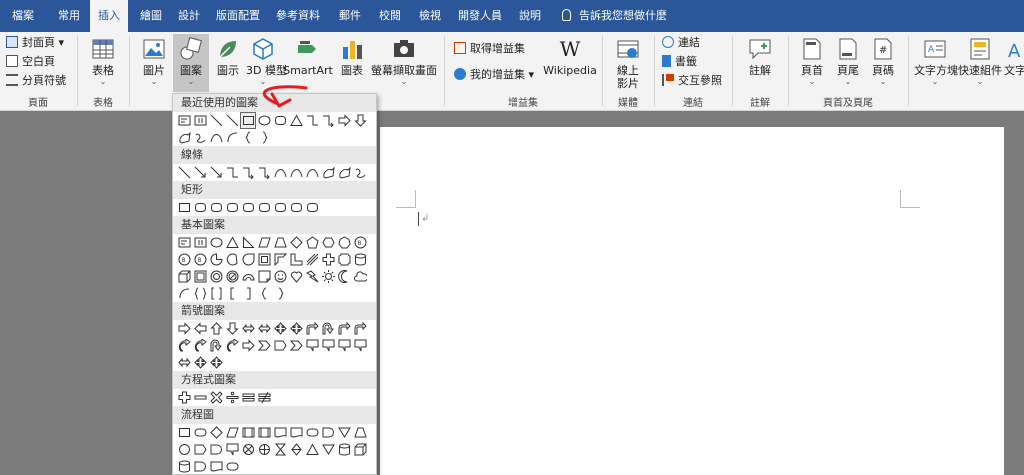 The width and height of the screenshot is (1024, 475). What do you see at coordinates (216, 293) in the screenshot?
I see `brackpair-shape-icon` at bounding box center [216, 293].